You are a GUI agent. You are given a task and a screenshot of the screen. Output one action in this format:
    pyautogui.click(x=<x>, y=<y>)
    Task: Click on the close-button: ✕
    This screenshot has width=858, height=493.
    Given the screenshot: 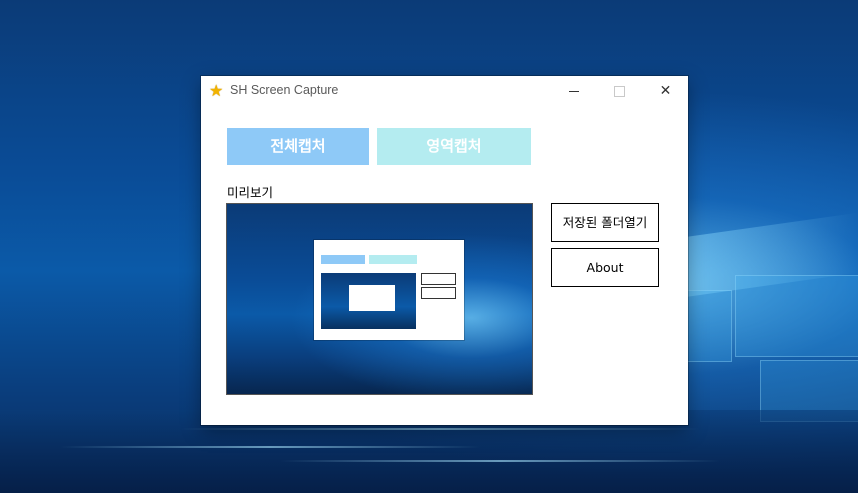 What is the action you would take?
    pyautogui.click(x=665, y=91)
    